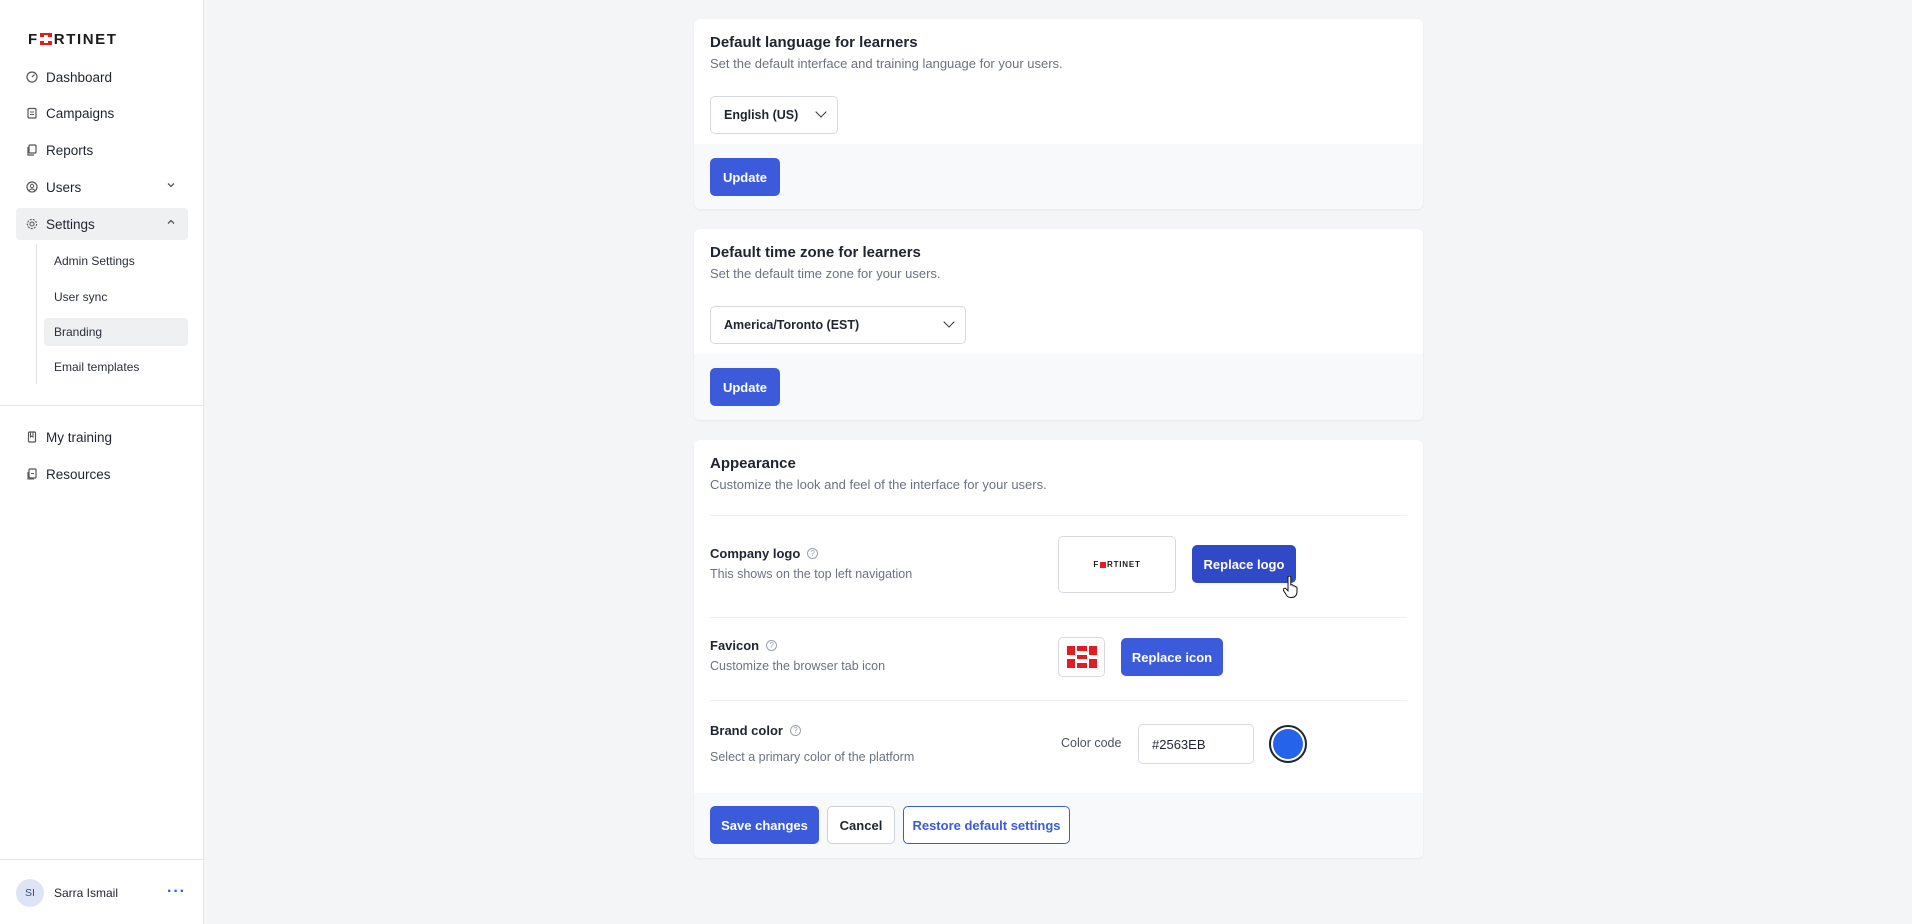 This screenshot has width=1912, height=924. What do you see at coordinates (745, 387) in the screenshot?
I see `timezone-update-button: Update` at bounding box center [745, 387].